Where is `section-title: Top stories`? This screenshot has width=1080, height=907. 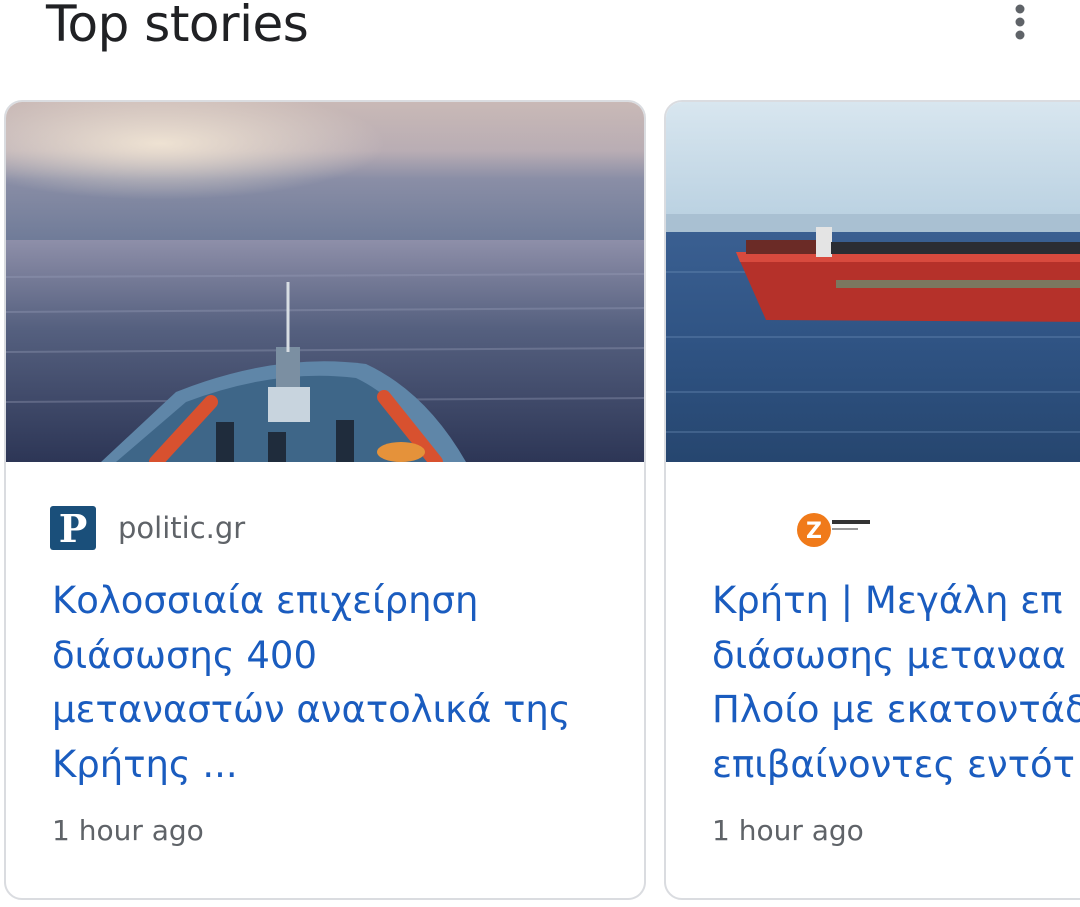
section-title: Top stories is located at coordinates (177, 26).